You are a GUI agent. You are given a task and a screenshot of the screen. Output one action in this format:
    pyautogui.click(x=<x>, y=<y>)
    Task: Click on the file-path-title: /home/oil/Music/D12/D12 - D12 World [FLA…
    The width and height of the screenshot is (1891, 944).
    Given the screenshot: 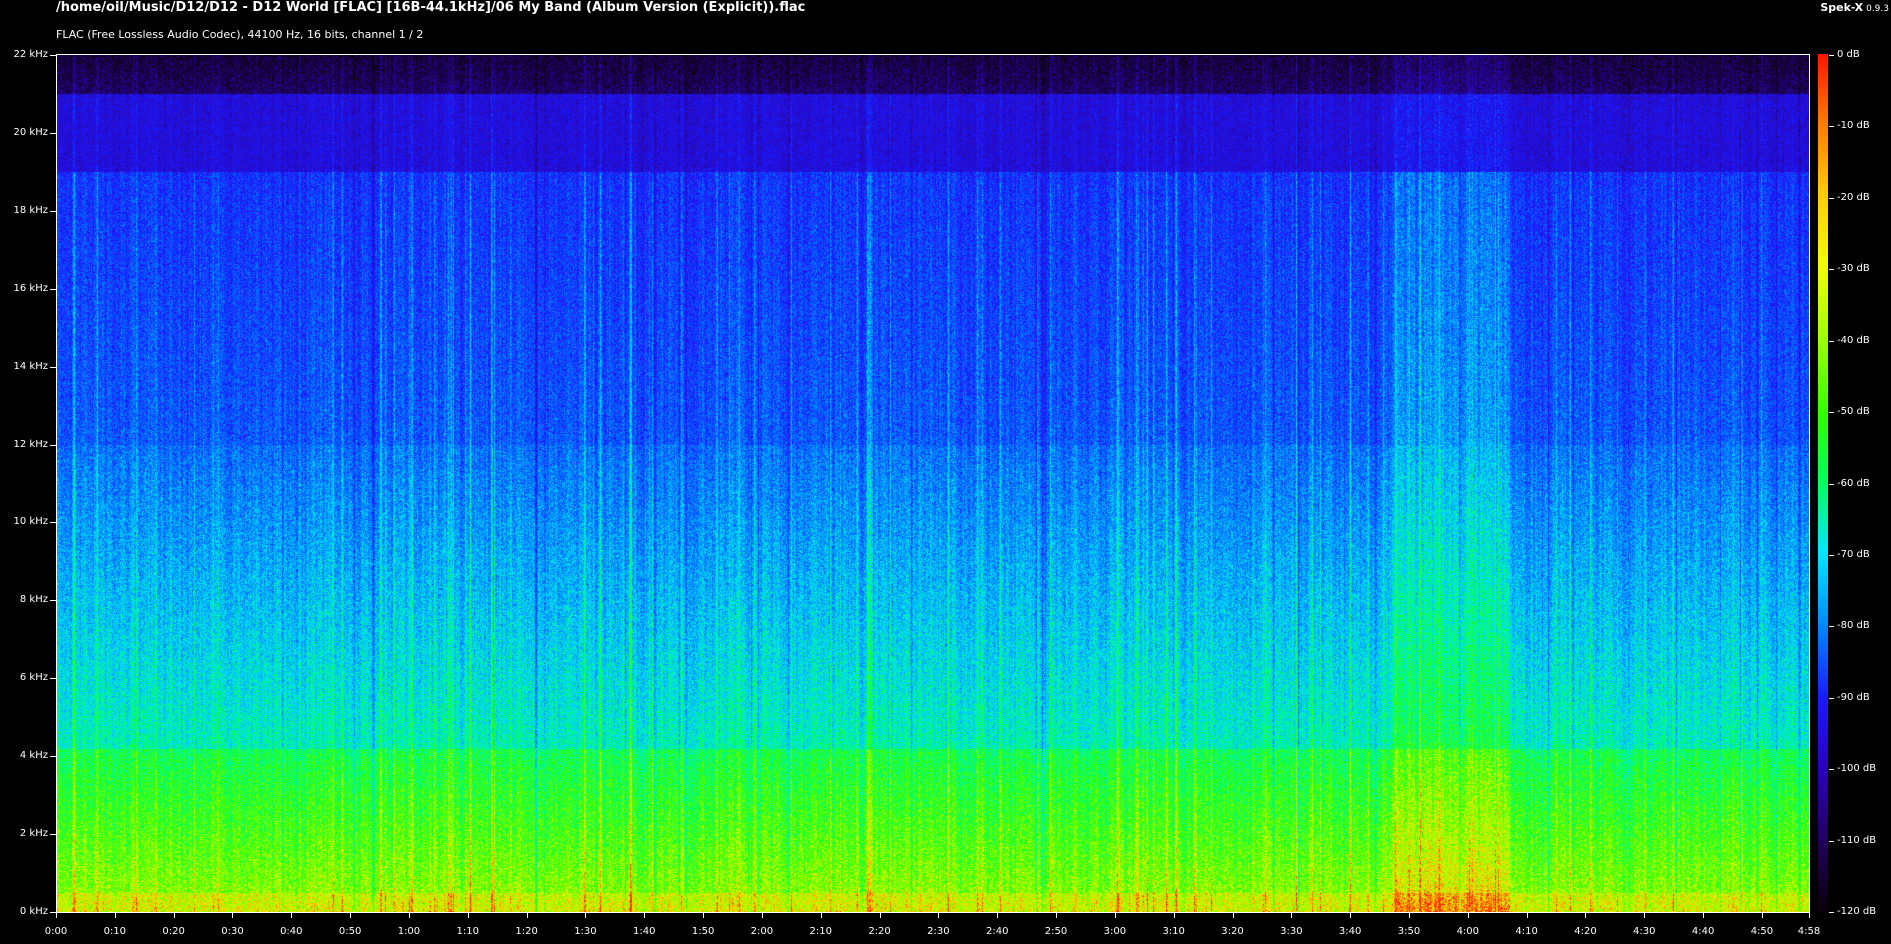 What is the action you would take?
    pyautogui.click(x=431, y=7)
    